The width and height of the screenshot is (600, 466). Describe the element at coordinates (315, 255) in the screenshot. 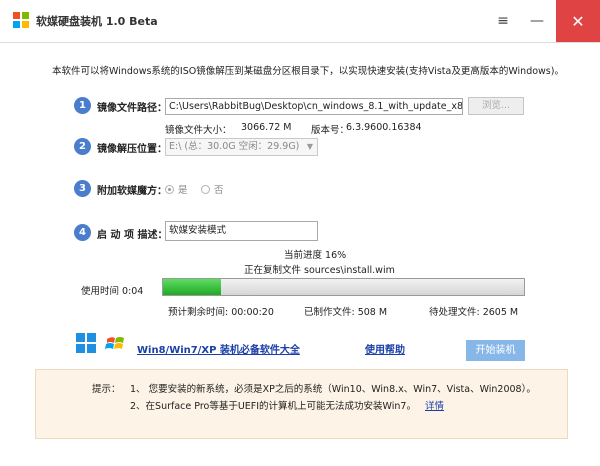

I see `progress-percent-text: 当前进度 16%` at that location.